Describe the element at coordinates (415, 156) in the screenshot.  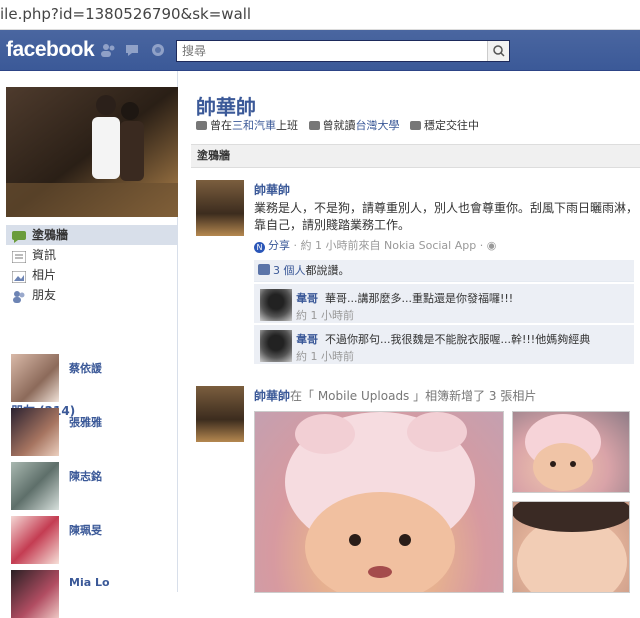
I see `wall-tab: 塗鴉牆` at that location.